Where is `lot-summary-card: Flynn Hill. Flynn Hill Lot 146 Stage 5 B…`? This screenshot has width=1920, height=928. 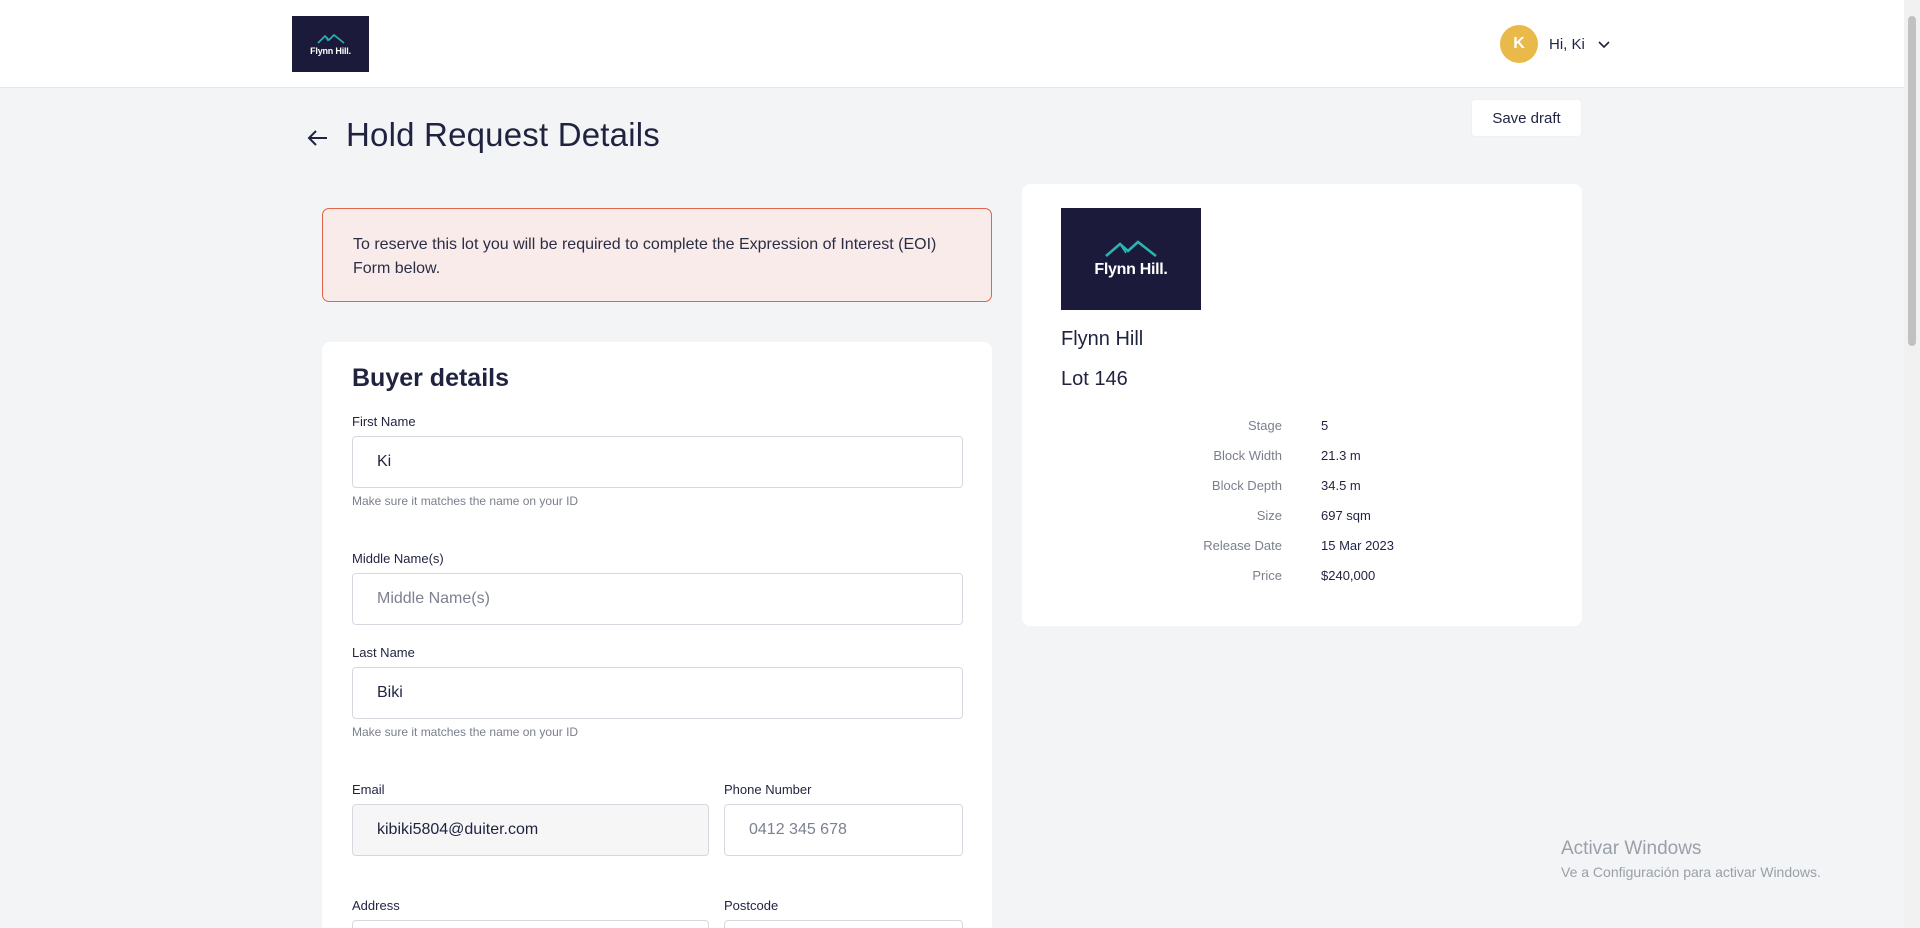
lot-summary-card: Flynn Hill. Flynn Hill Lot 146 Stage 5 B… is located at coordinates (1302, 405).